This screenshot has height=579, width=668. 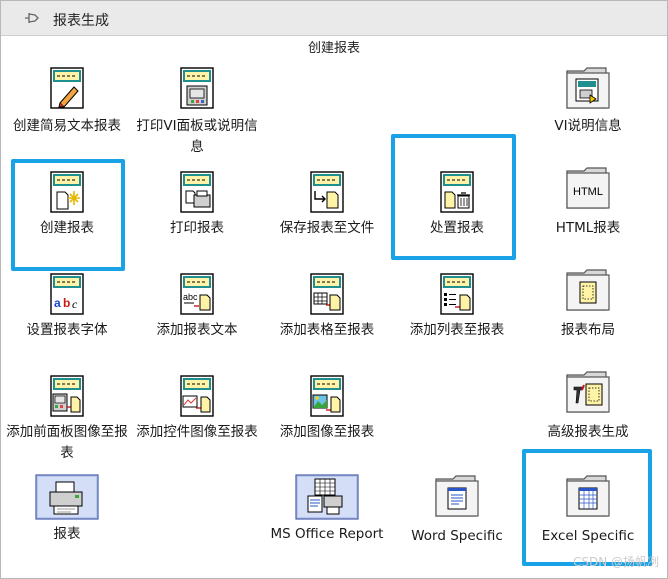 What do you see at coordinates (457, 536) in the screenshot?
I see `word-specific-label: Word Specific` at bounding box center [457, 536].